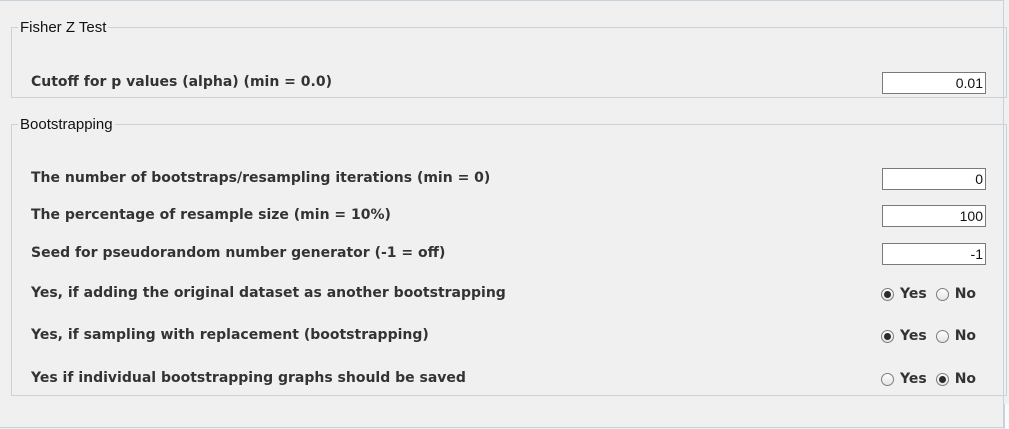  I want to click on save-graphs-no-radio, so click(942, 379).